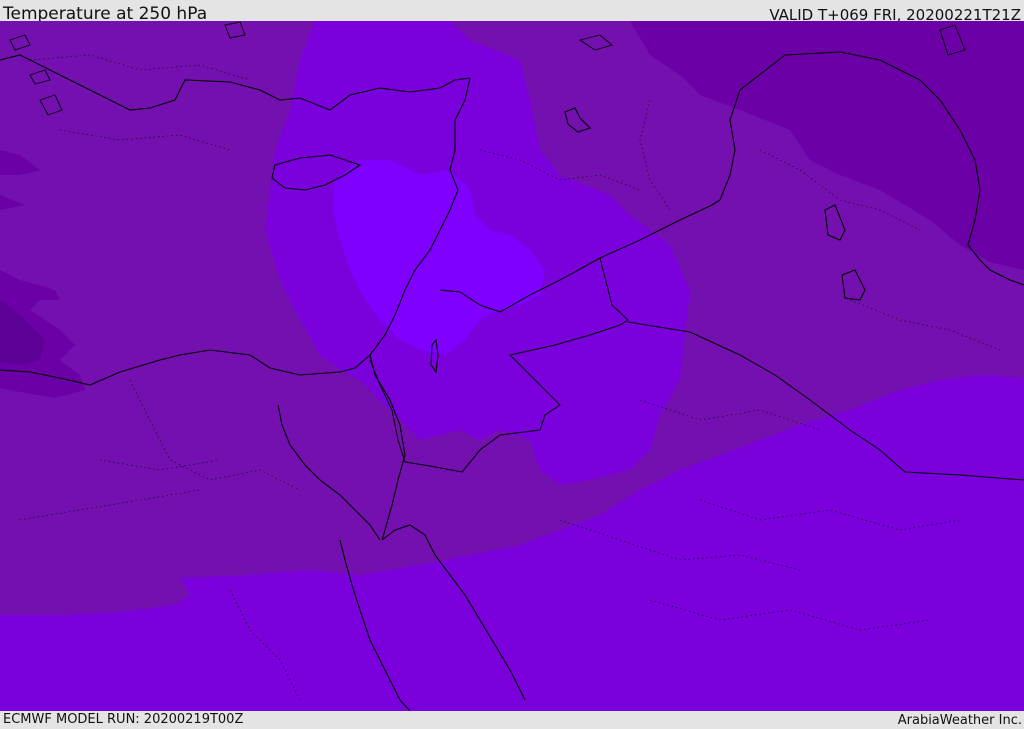 The height and width of the screenshot is (729, 1024). What do you see at coordinates (123, 719) in the screenshot?
I see `model-run-label: ECMWF MODEL RUN: 20200219T00Z` at bounding box center [123, 719].